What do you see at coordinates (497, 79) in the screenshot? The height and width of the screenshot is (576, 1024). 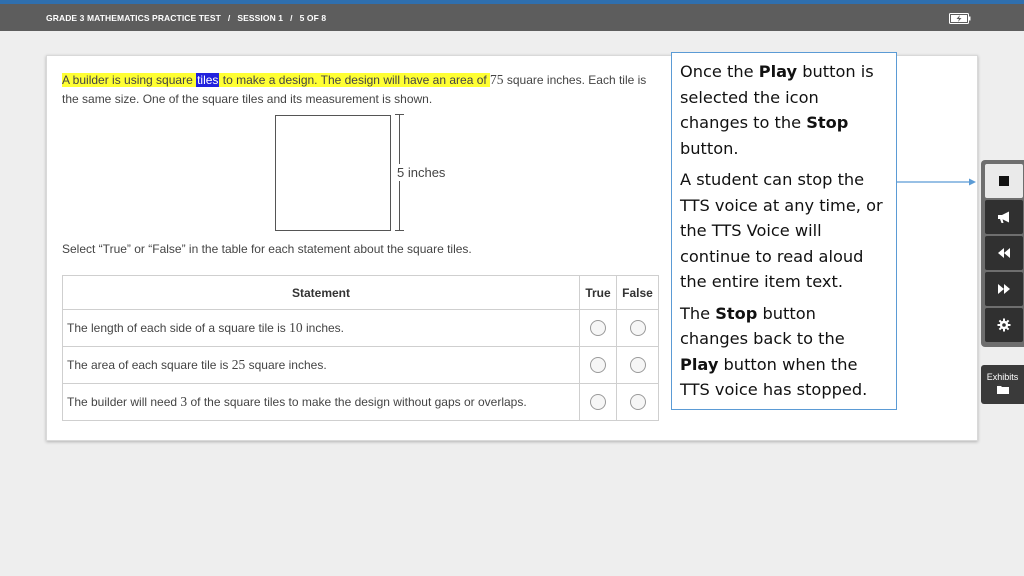 I see `area-value: 75` at bounding box center [497, 79].